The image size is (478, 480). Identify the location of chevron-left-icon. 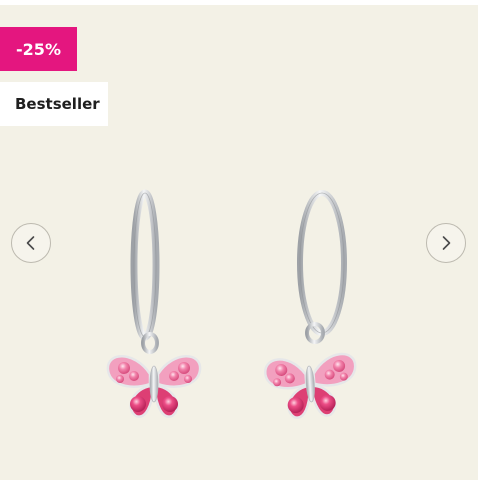
(30, 243).